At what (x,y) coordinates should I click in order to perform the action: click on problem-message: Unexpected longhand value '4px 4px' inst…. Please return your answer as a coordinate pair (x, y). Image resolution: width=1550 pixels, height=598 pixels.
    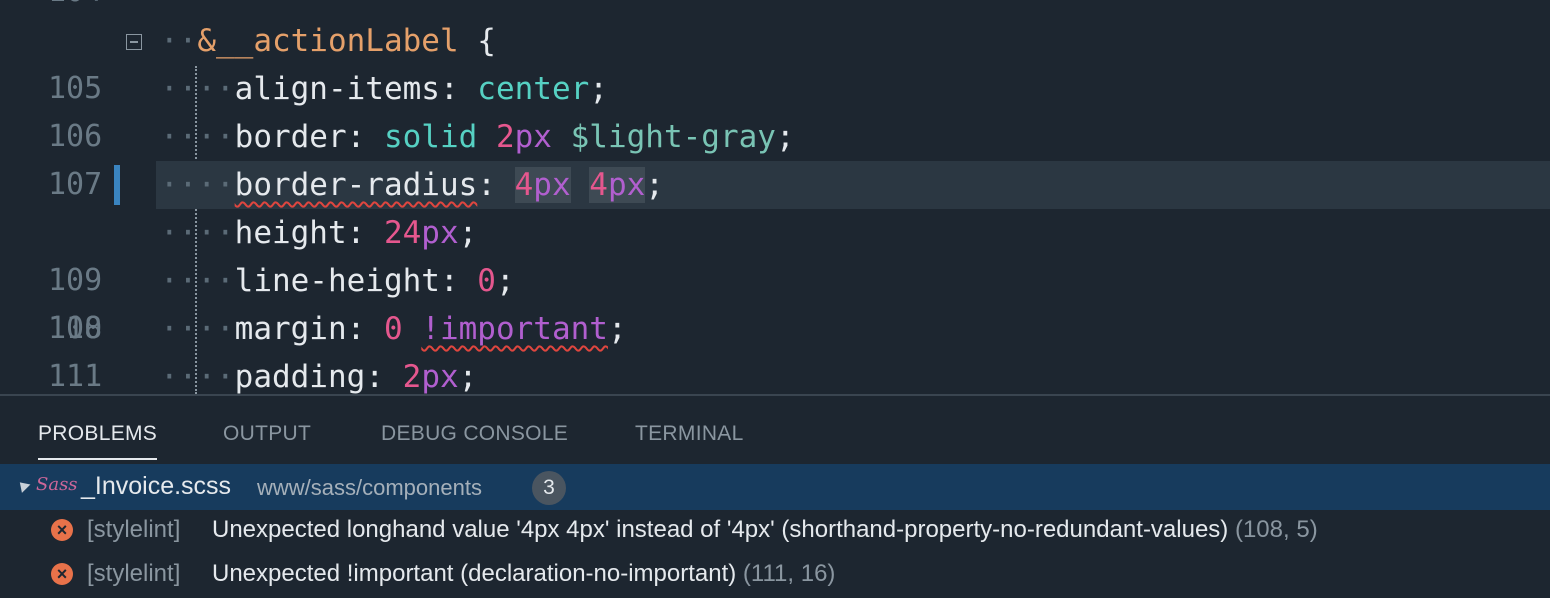
    Looking at the image, I should click on (720, 529).